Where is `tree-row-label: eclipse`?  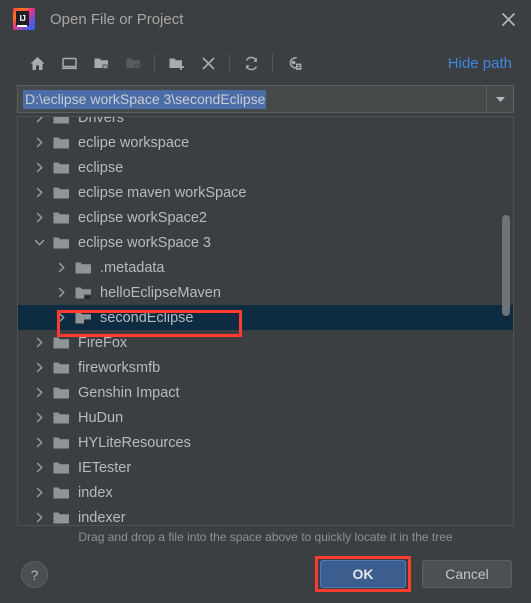
tree-row-label: eclipse is located at coordinates (101, 167).